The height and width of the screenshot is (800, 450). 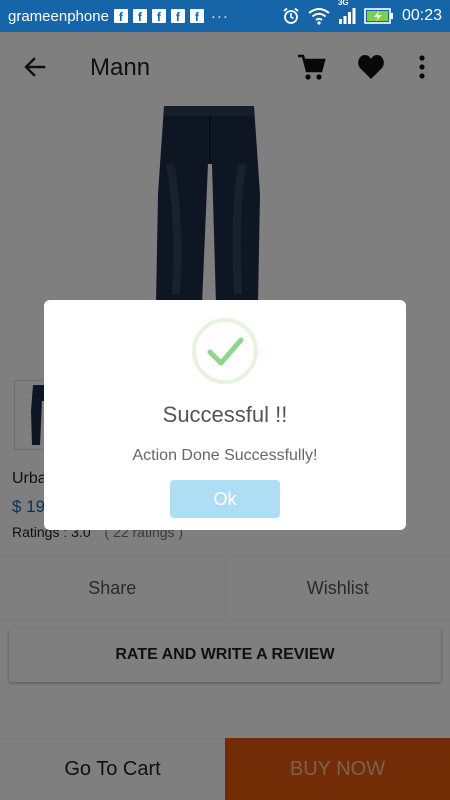 I want to click on battery-charging-icon, so click(x=378, y=16).